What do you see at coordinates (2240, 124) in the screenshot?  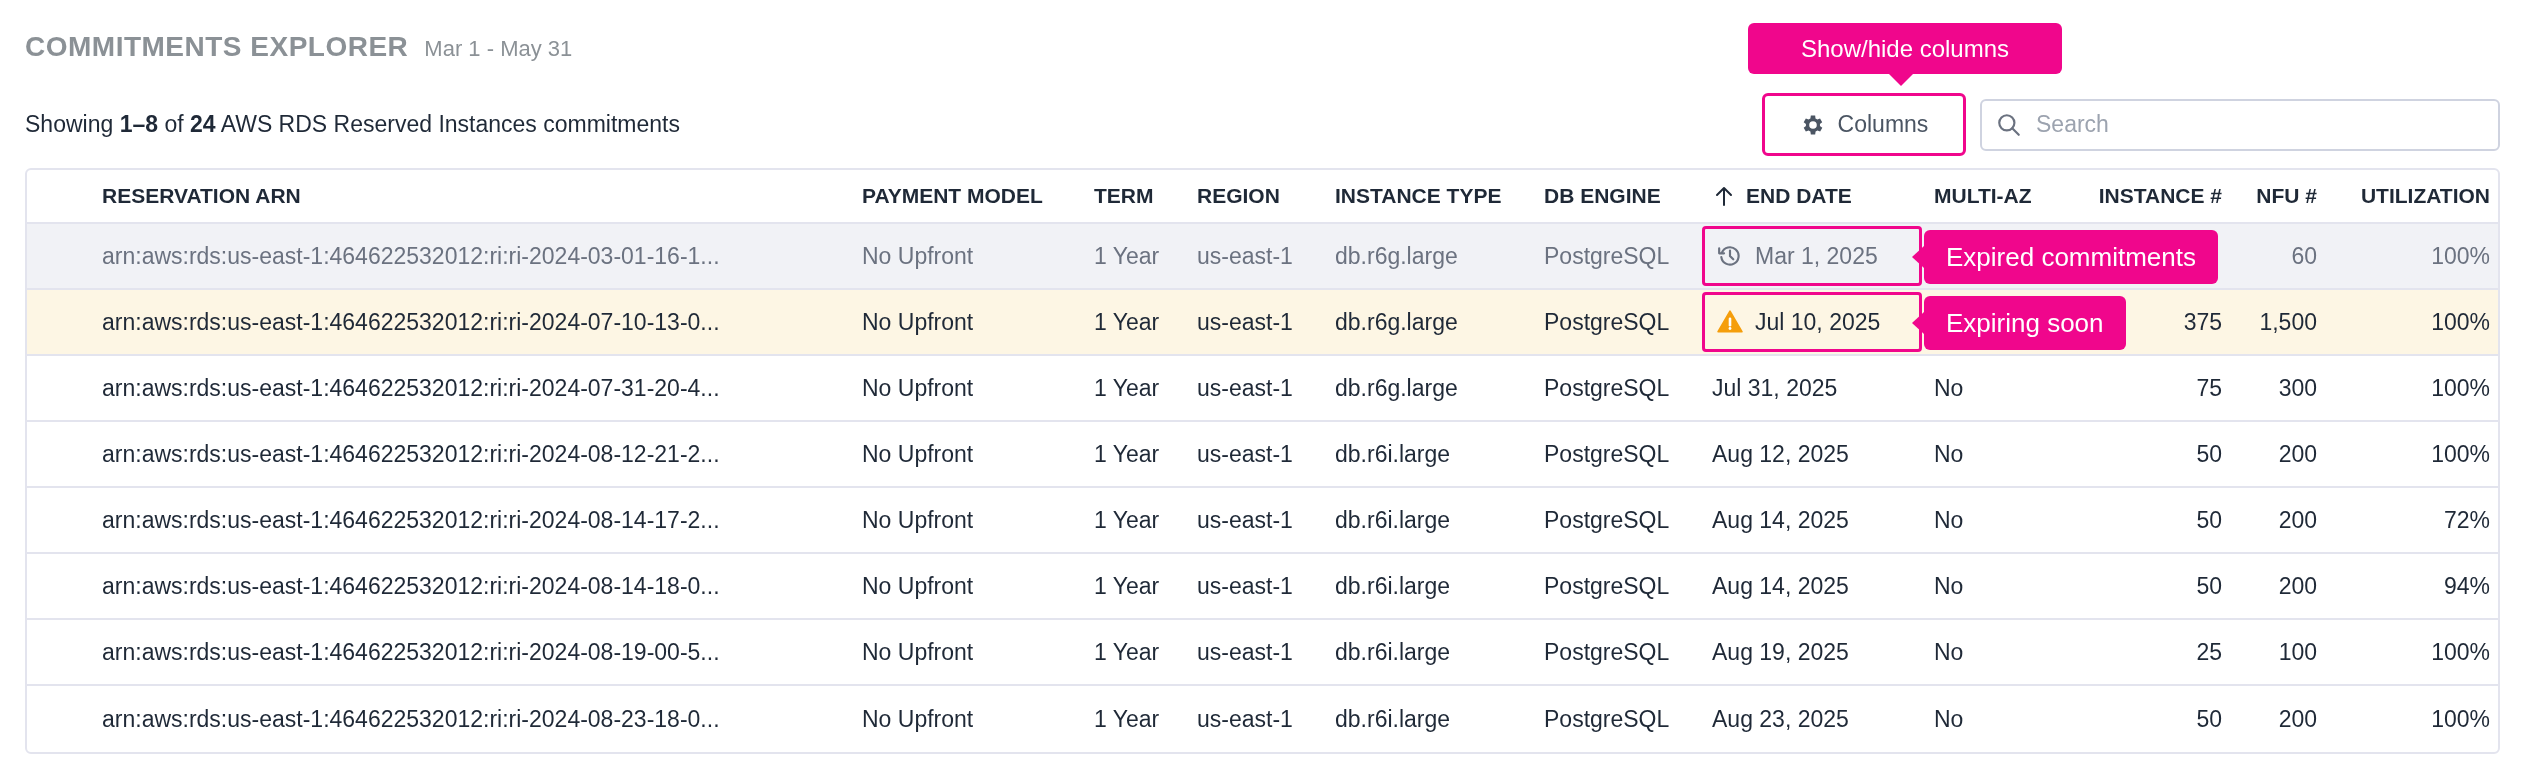 I see `search-field: Search` at bounding box center [2240, 124].